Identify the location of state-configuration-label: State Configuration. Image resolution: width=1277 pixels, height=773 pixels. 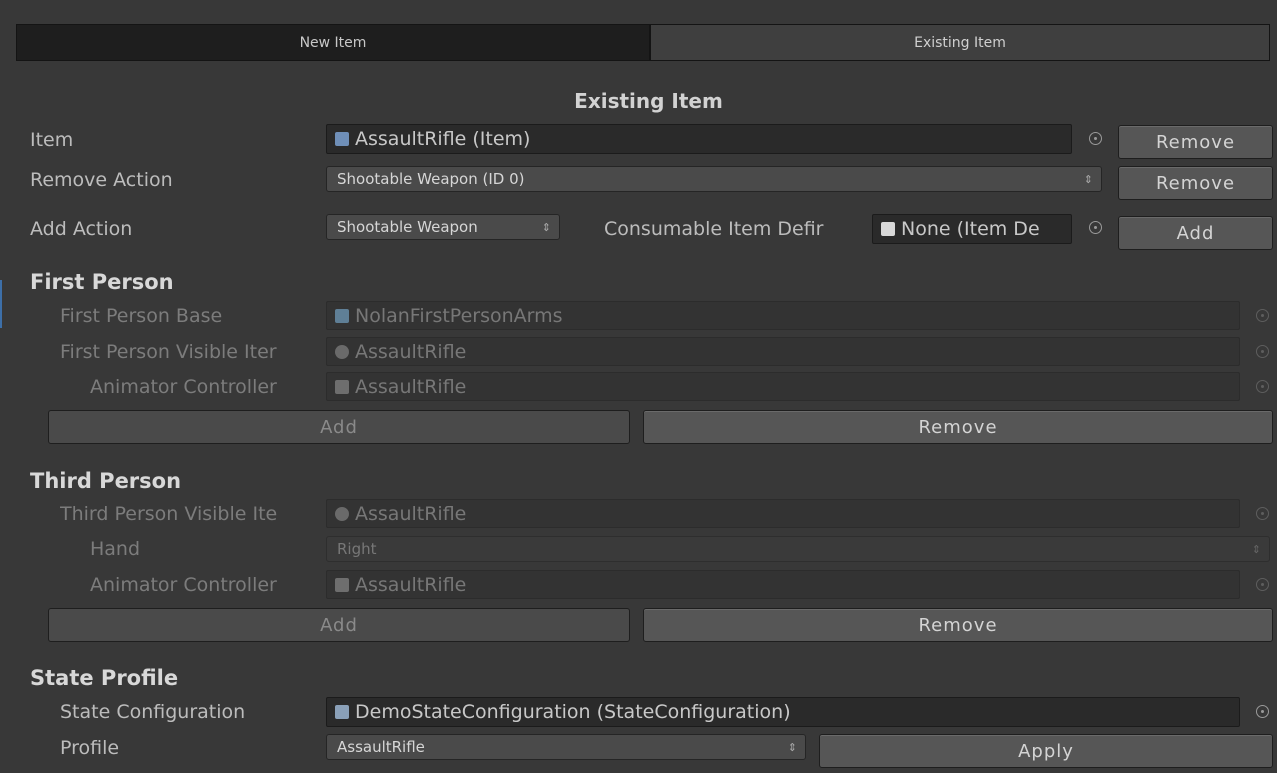
(153, 712).